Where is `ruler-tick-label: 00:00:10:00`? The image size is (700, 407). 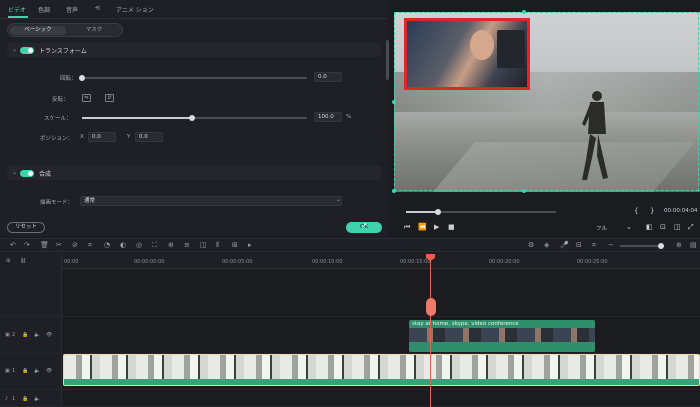 ruler-tick-label: 00:00:10:00 is located at coordinates (327, 262).